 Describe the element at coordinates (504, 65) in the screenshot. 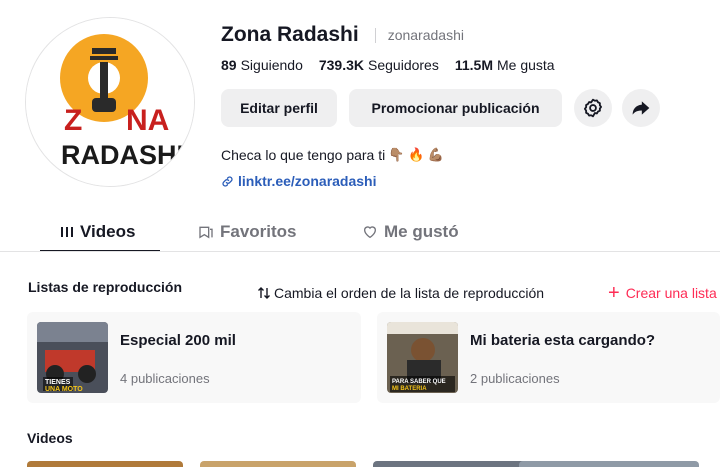

I see `stat-likes: 11.5M Me gusta` at that location.